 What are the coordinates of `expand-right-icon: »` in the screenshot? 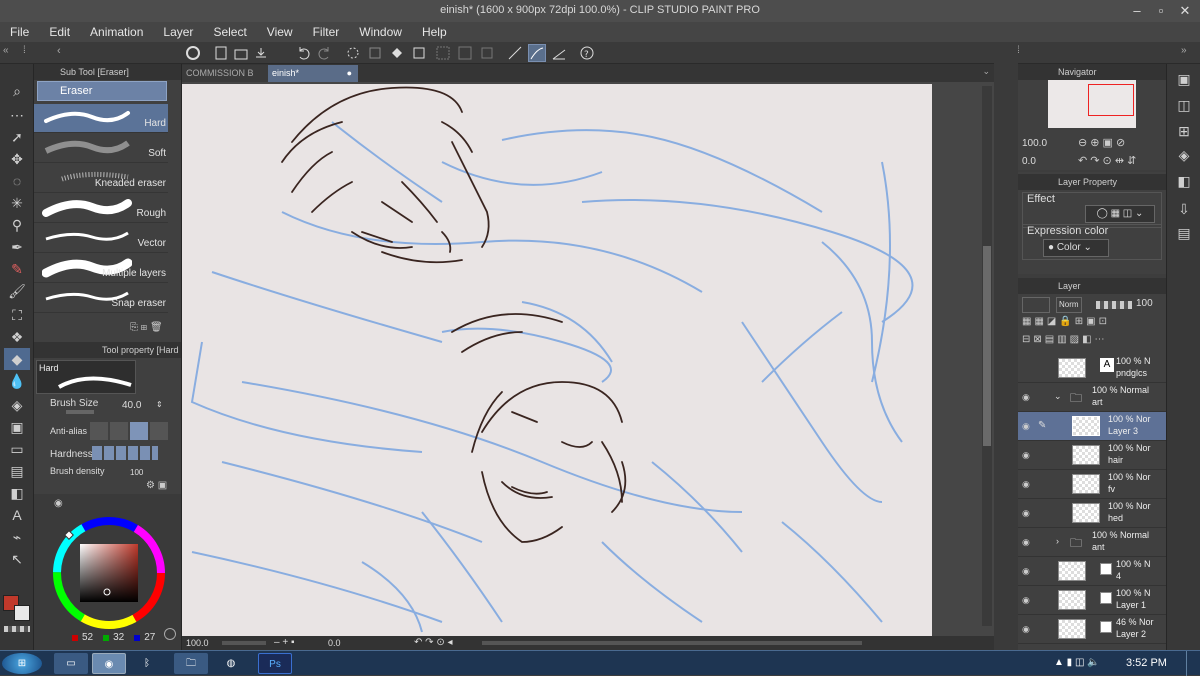 It's located at (1189, 53).